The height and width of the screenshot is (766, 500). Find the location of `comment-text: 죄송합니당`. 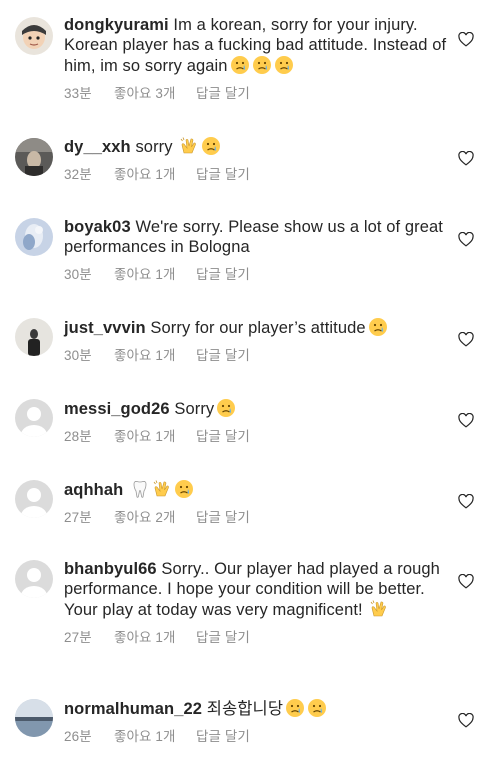

comment-text: 죄송합니당 is located at coordinates (245, 709).